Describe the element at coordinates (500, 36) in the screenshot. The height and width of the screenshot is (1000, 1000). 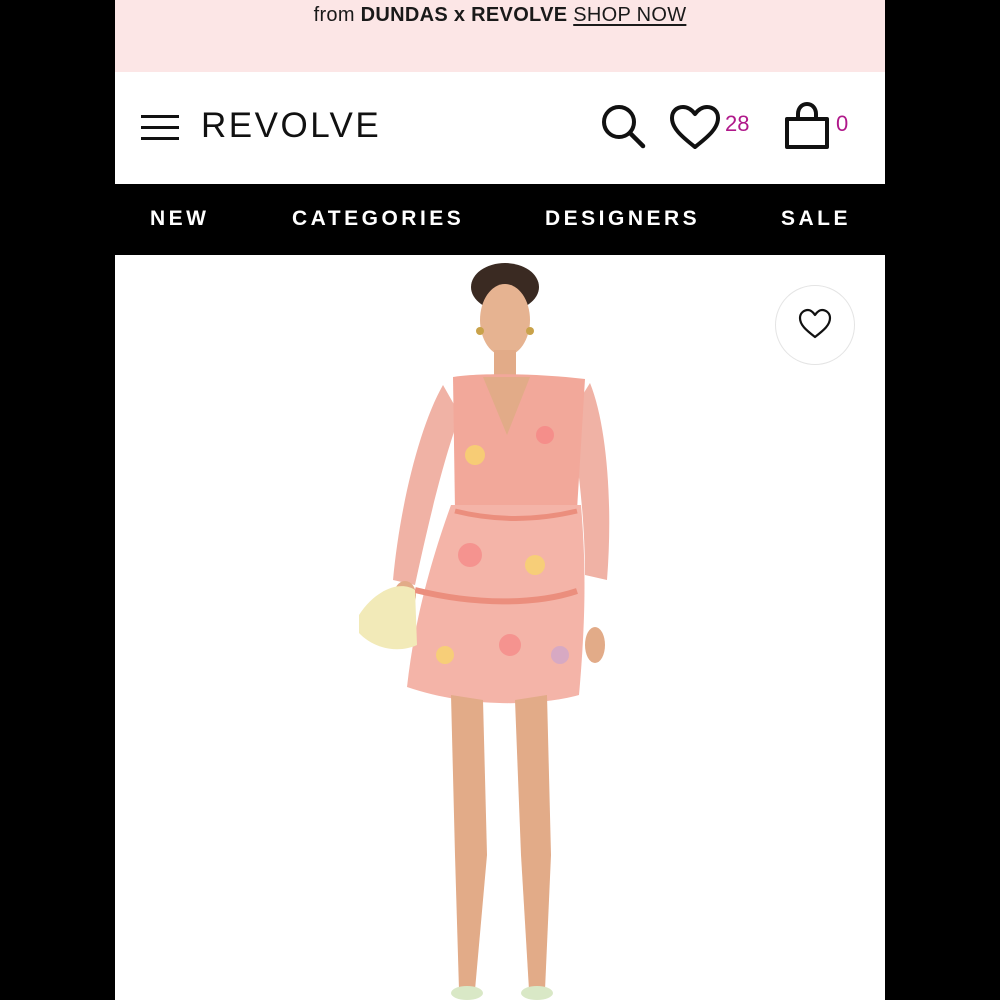
I see `promo-banner: from DUNDAS x REVOLVE SHOP NOW` at that location.